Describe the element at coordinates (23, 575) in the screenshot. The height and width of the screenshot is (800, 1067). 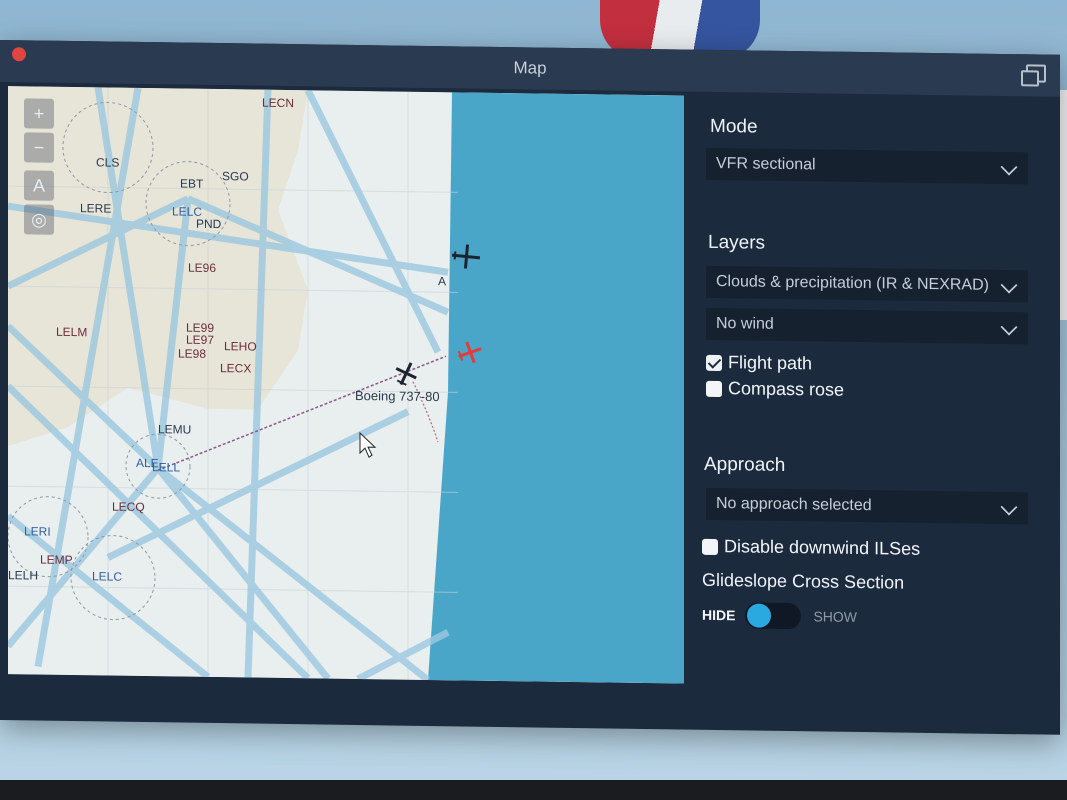
I see `map-label-lelh: LELH` at that location.